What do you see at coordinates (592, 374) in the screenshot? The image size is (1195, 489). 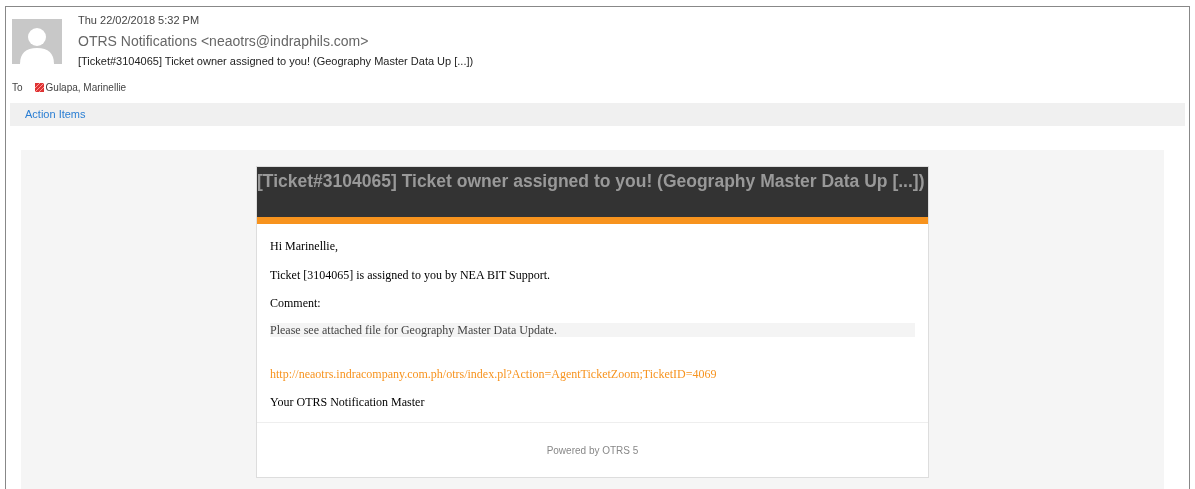 I see `ticket-link: http://neaotrs.indracompany.com.ph/otrs/index.pl?Action=AgentTicketZoom;TicketID=4069` at bounding box center [592, 374].